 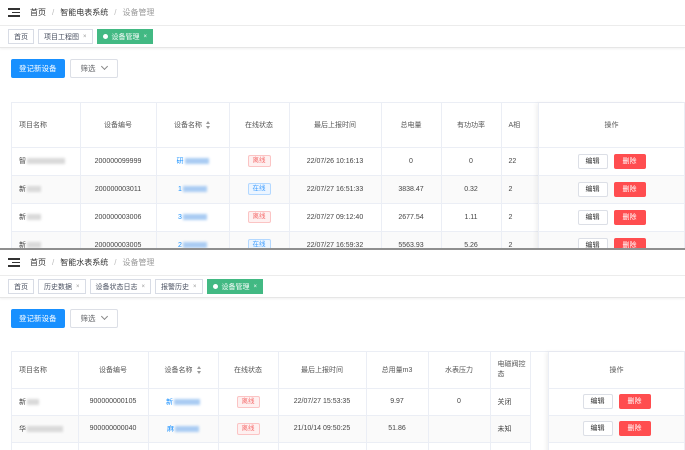 I want to click on tag-history-data: 历史数据 ×, so click(x=62, y=286).